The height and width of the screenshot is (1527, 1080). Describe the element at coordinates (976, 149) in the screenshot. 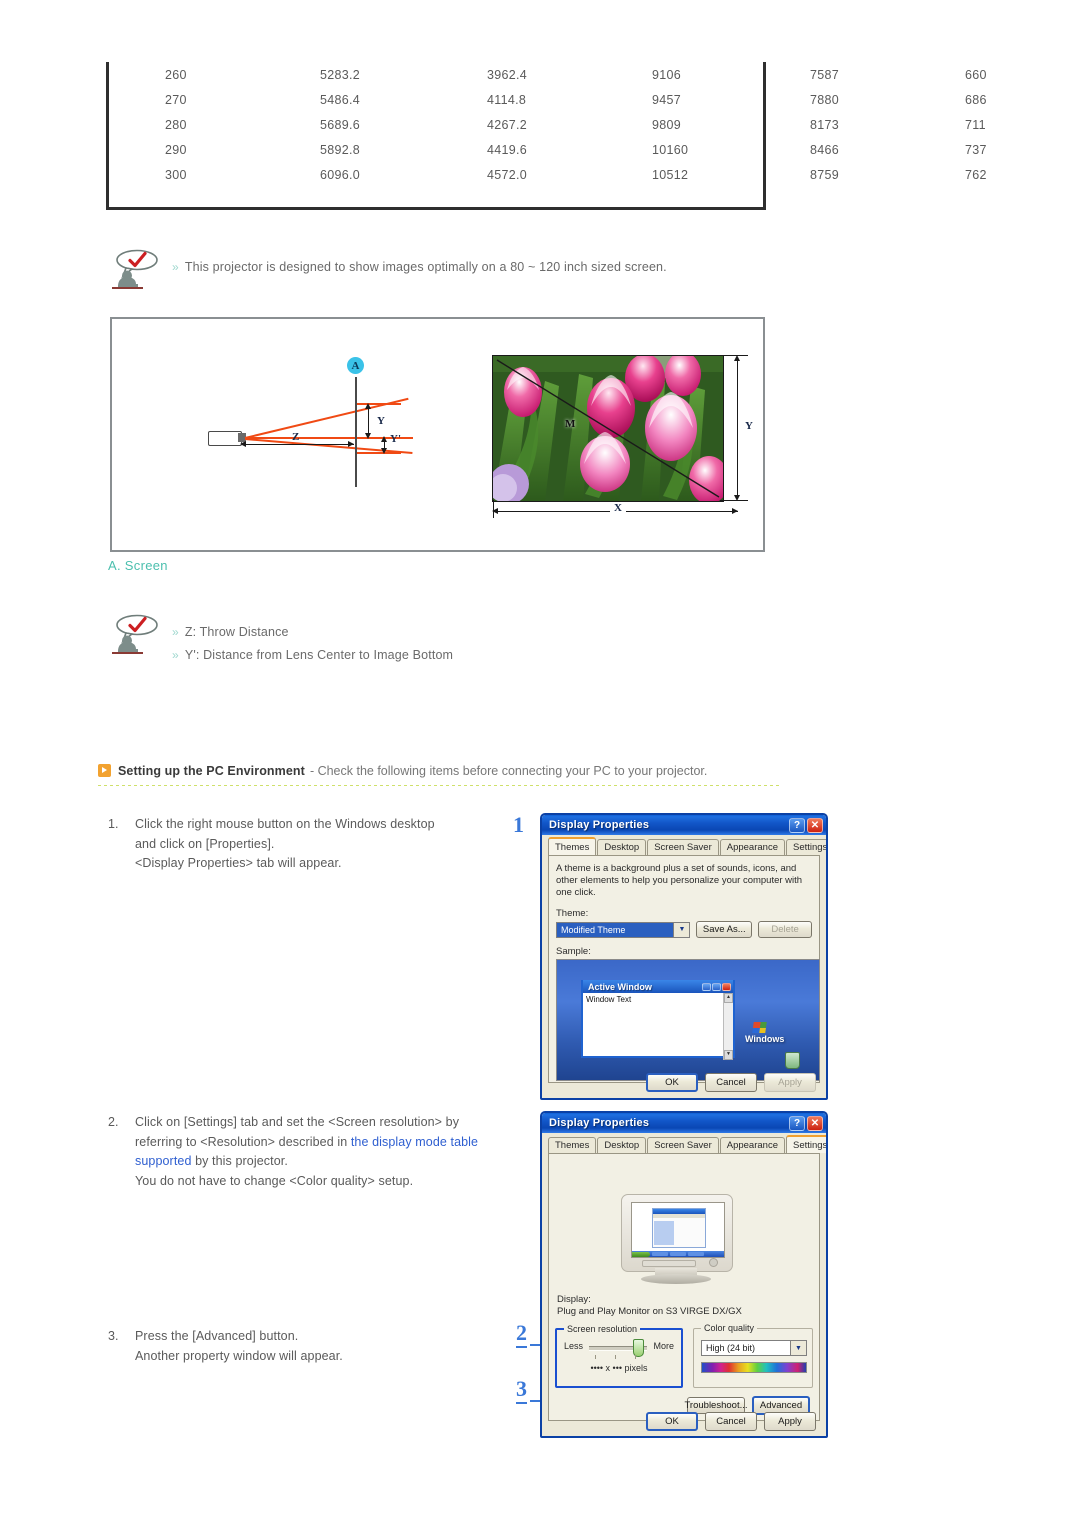

I see `table-cell: 737` at that location.